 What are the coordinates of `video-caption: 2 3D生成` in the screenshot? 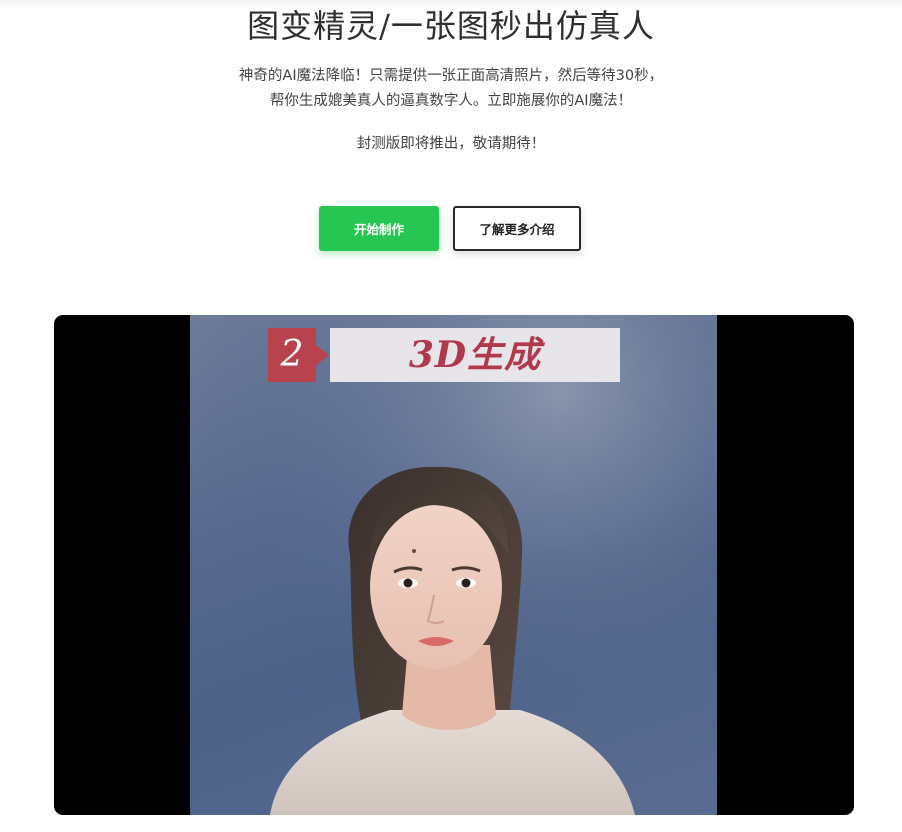 It's located at (444, 355).